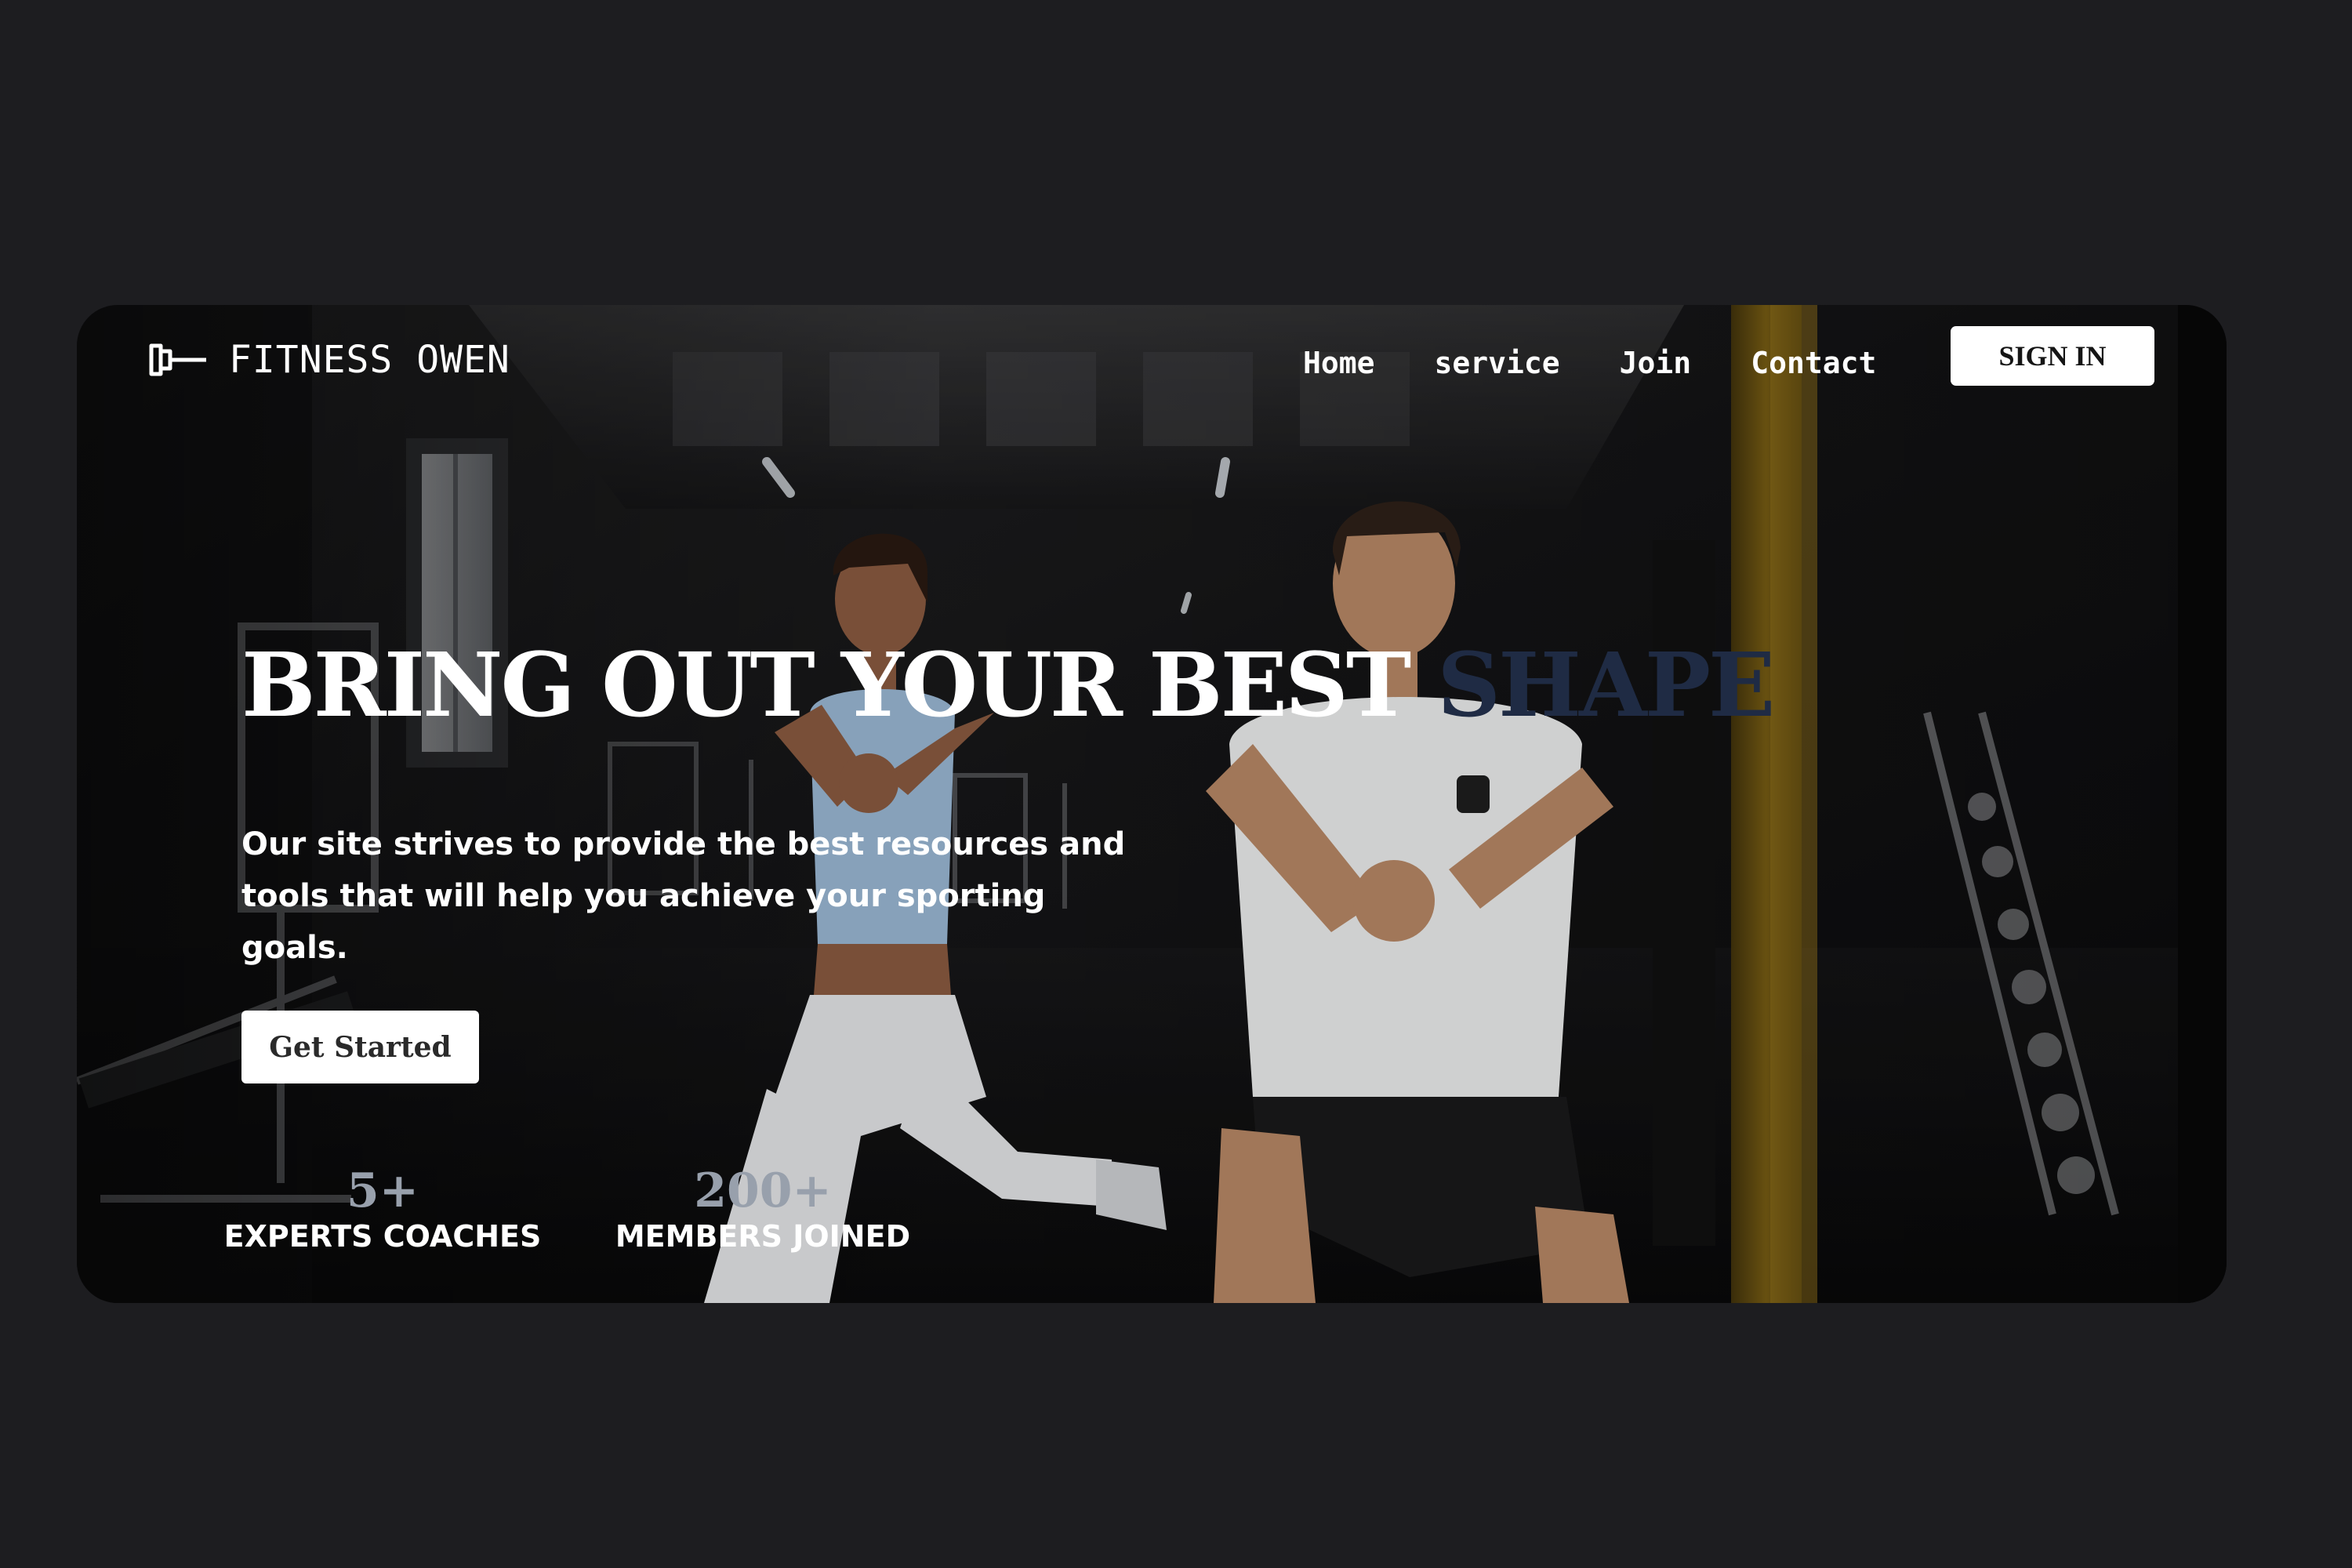 This screenshot has width=2352, height=1568. Describe the element at coordinates (763, 1190) in the screenshot. I see `stat-members-value: 200+` at that location.